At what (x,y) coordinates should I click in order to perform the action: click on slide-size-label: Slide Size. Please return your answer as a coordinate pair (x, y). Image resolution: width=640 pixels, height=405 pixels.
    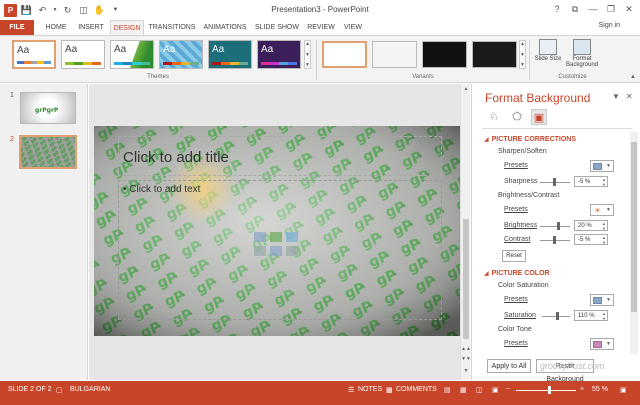
    Looking at the image, I should click on (548, 59).